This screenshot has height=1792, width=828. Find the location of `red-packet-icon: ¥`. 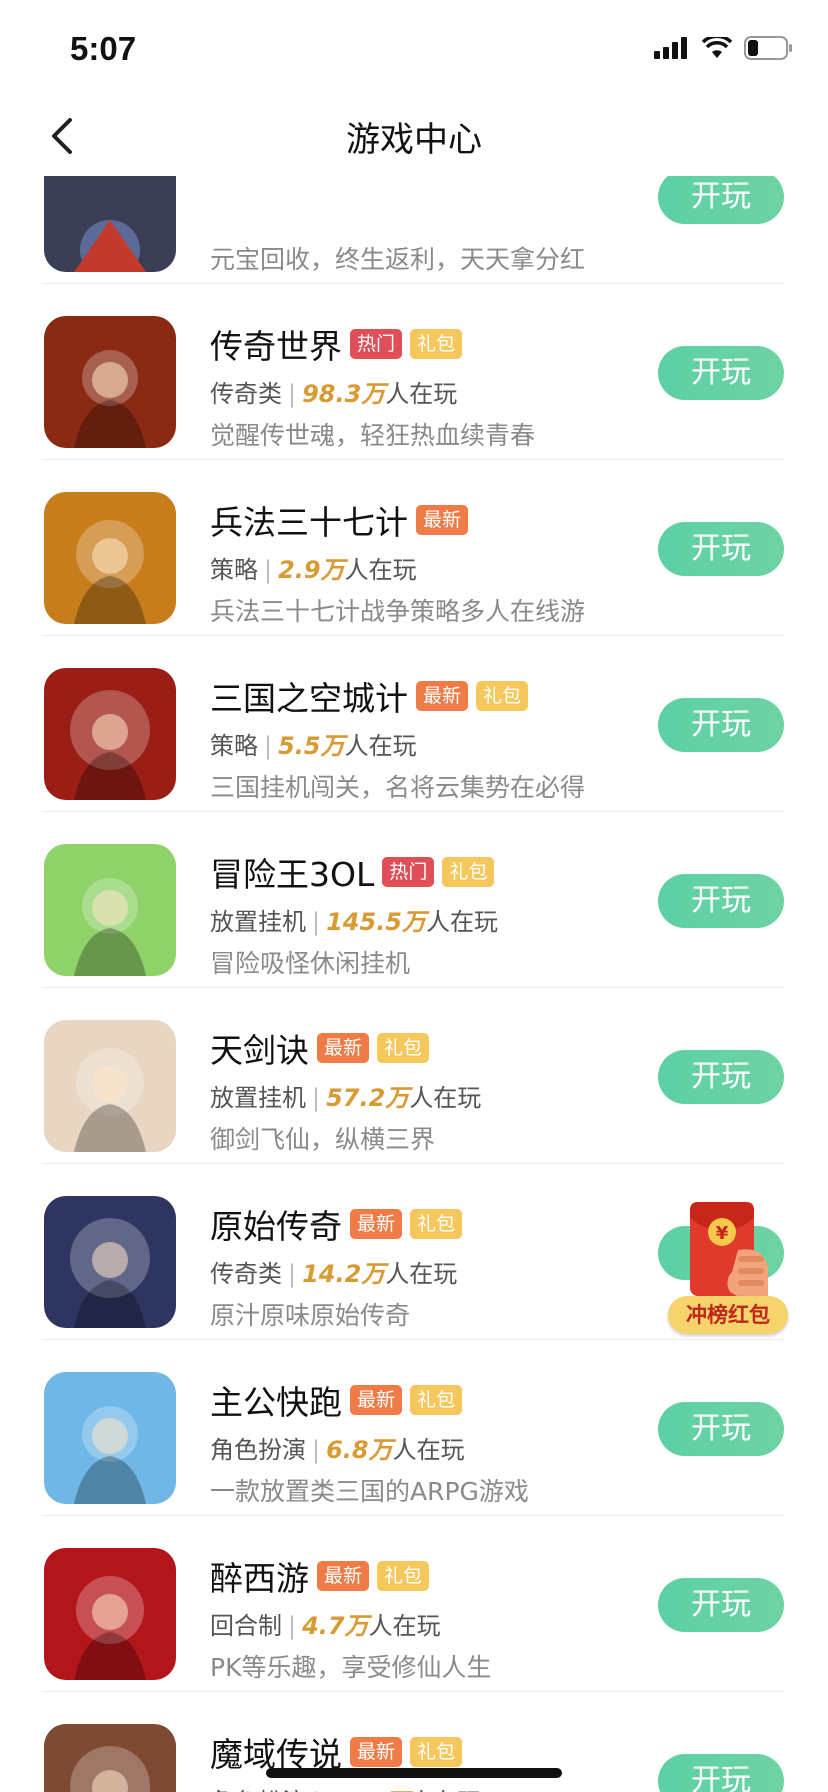

red-packet-icon: ¥ is located at coordinates (729, 1252).